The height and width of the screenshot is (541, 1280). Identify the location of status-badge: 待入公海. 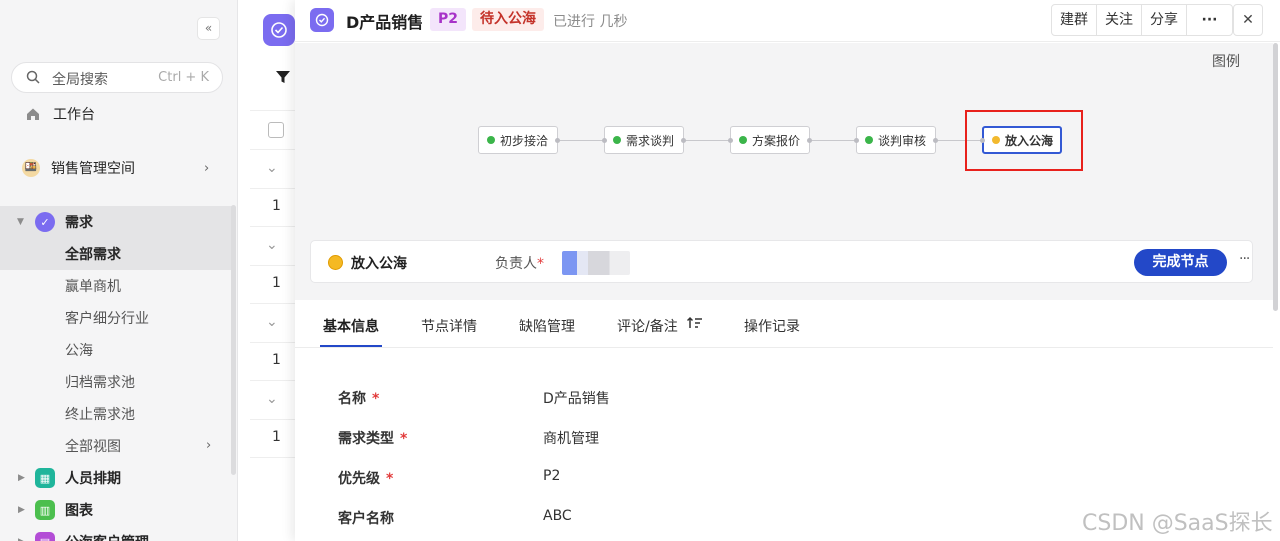
(508, 19).